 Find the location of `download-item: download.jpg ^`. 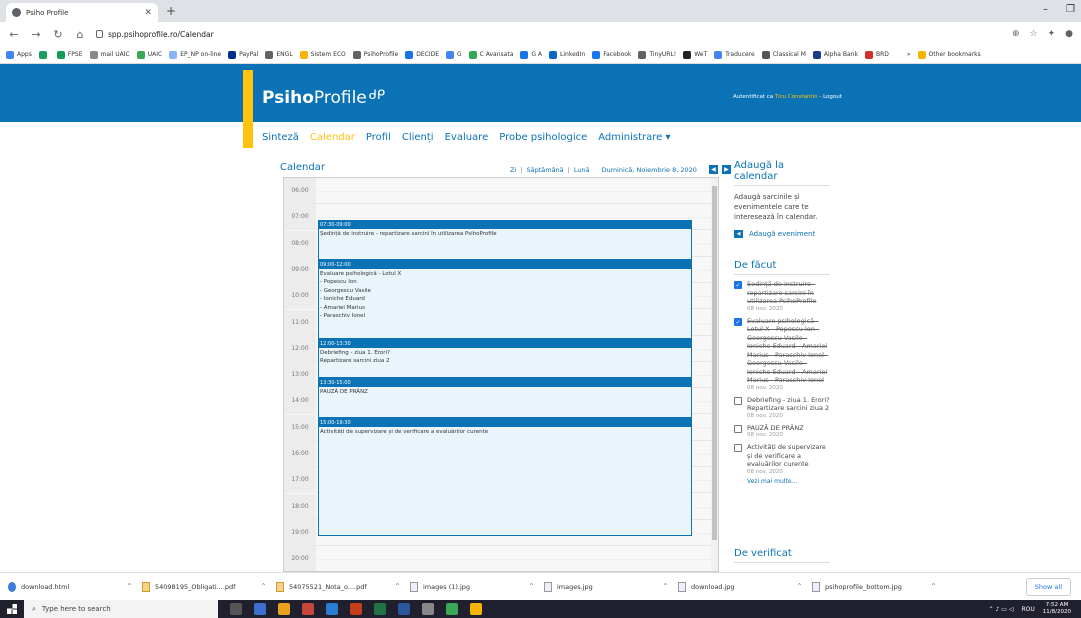

download-item: download.jpg ^ is located at coordinates (745, 586).